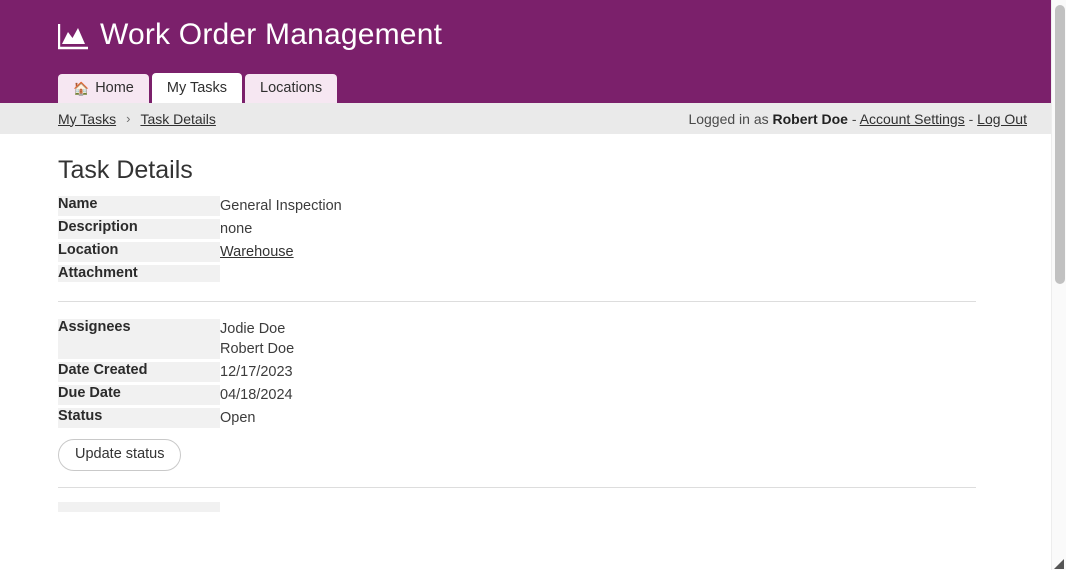 The width and height of the screenshot is (1066, 570). What do you see at coordinates (271, 34) in the screenshot?
I see `app-title: Work Order Management` at bounding box center [271, 34].